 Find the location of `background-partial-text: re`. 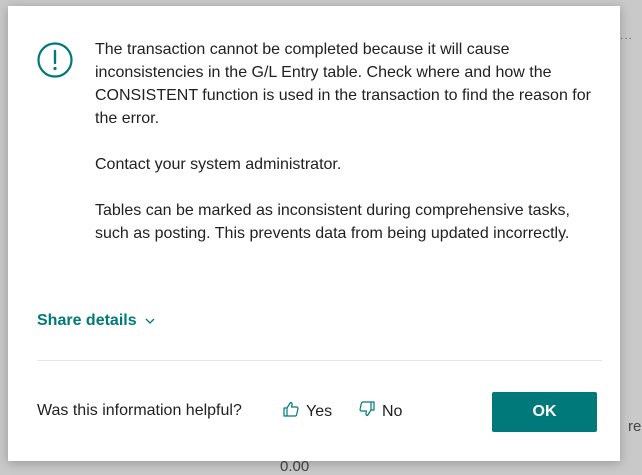

background-partial-text: re is located at coordinates (635, 426).